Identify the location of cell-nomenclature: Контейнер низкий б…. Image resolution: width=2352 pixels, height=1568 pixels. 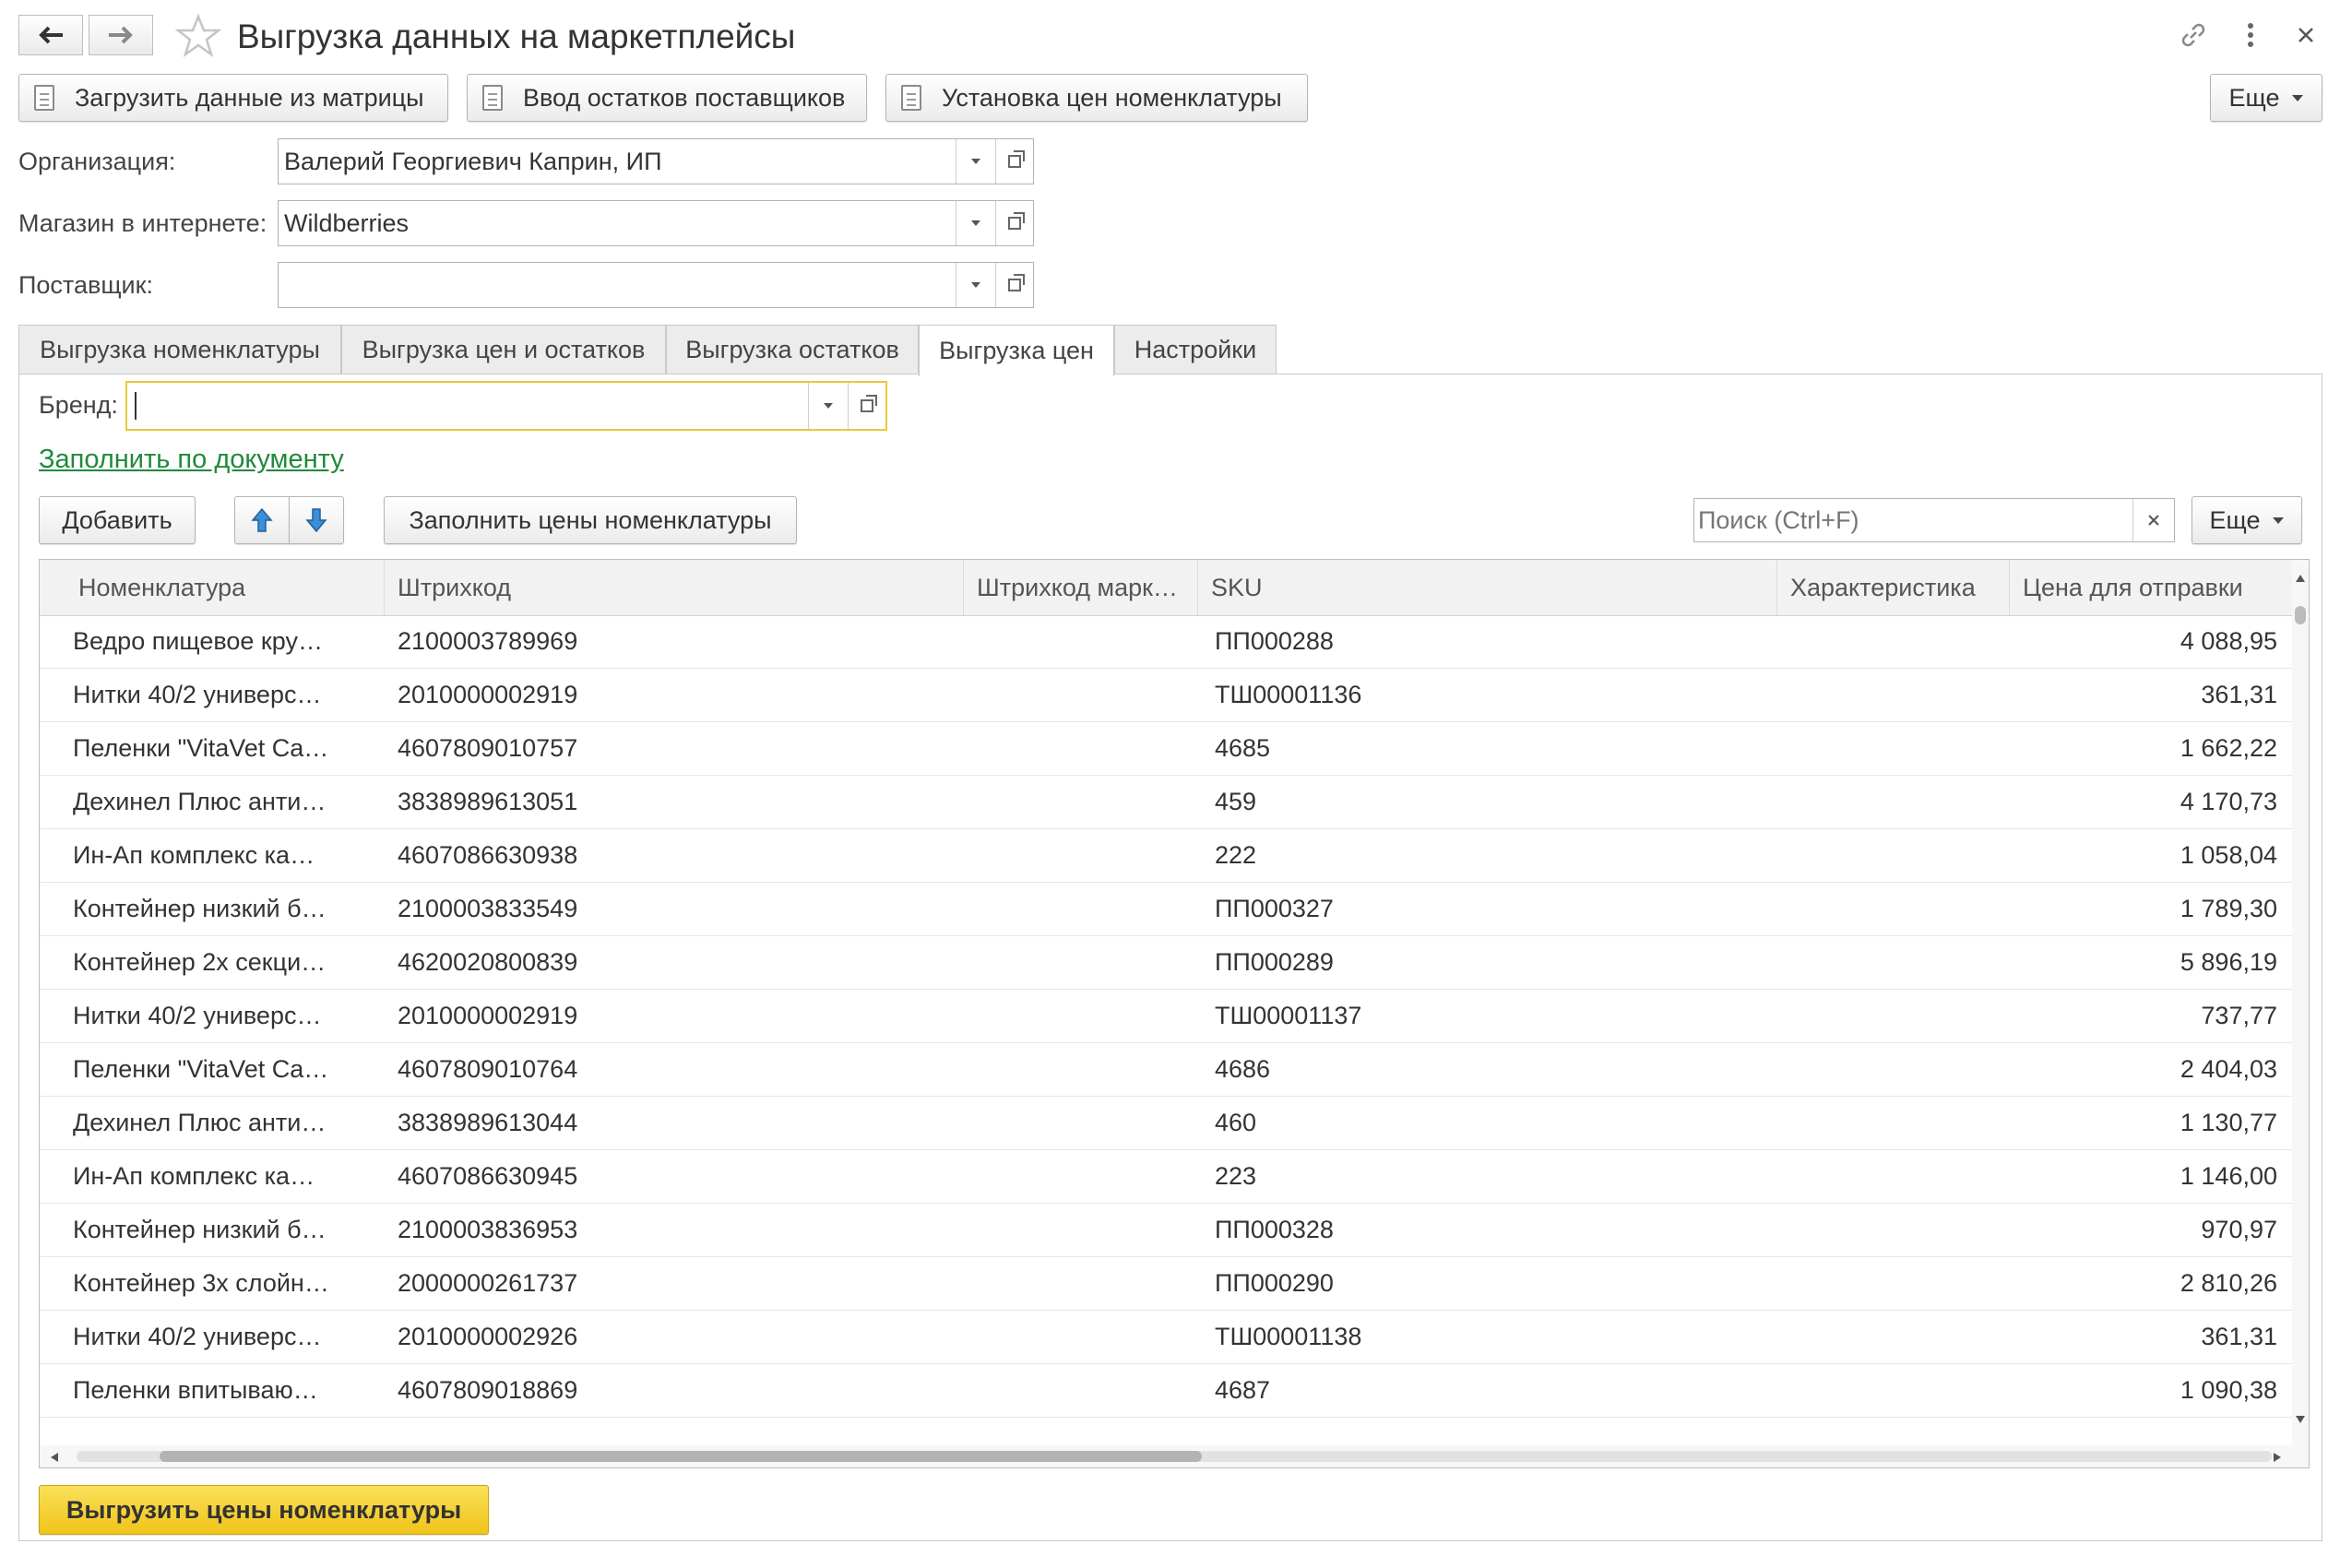
(219, 909).